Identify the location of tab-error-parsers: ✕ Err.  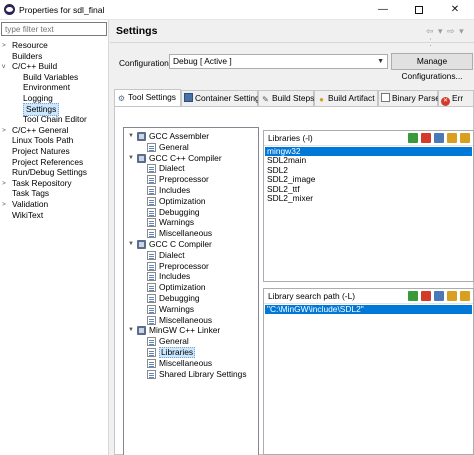
(456, 98).